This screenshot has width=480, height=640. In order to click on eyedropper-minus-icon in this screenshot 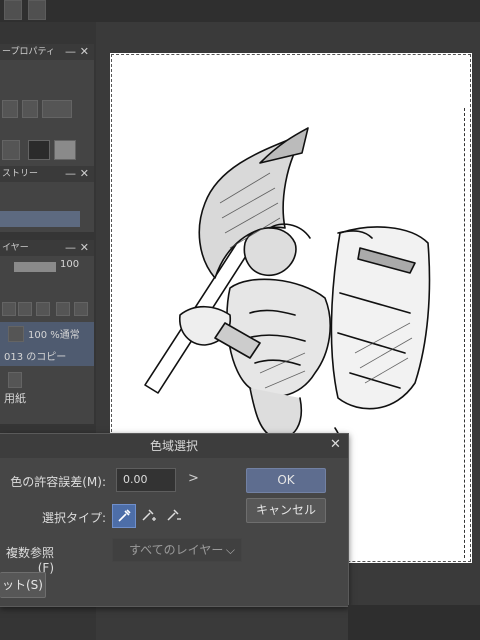, I will do `click(174, 516)`.